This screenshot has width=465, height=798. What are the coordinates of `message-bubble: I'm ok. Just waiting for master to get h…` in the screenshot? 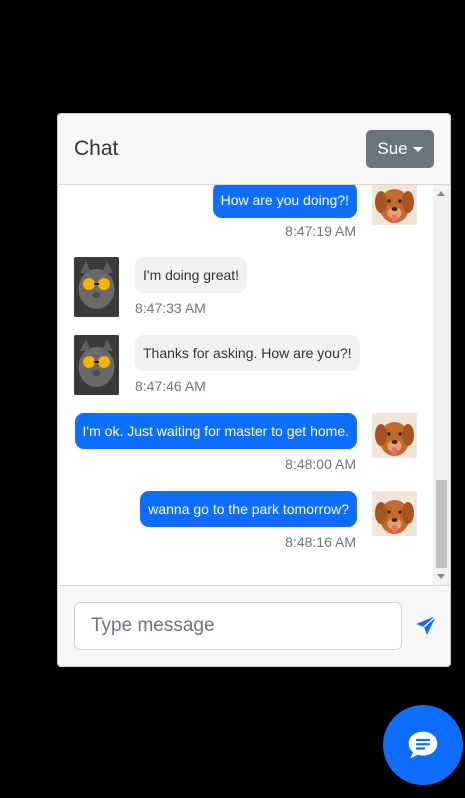 It's located at (215, 431).